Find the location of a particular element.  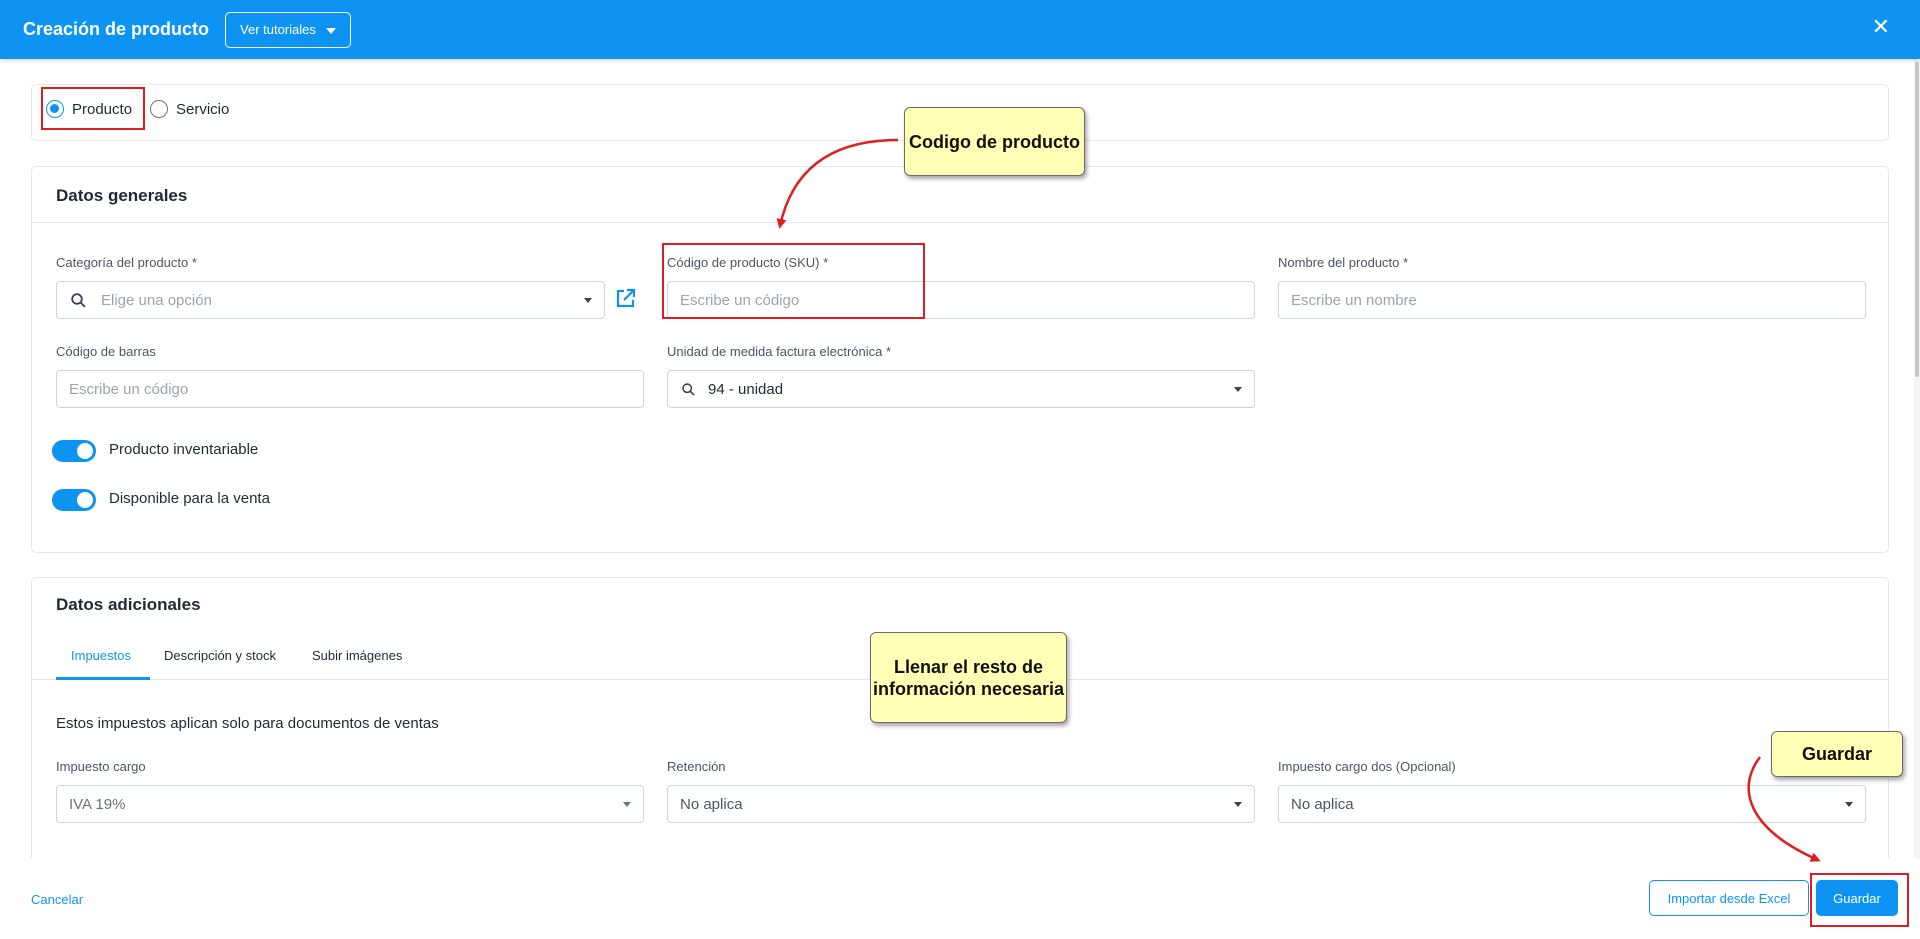

chevron-down-icon is located at coordinates (330, 30).